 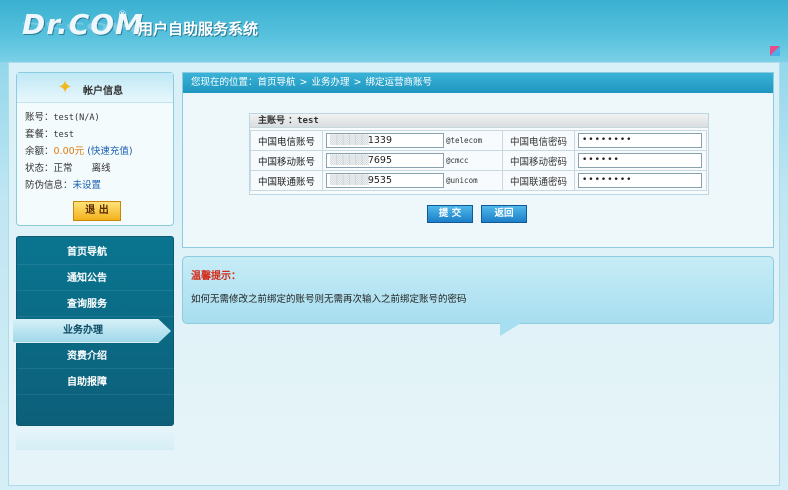 What do you see at coordinates (278, 121) in the screenshot?
I see `main-account-label: 主账号 ：` at bounding box center [278, 121].